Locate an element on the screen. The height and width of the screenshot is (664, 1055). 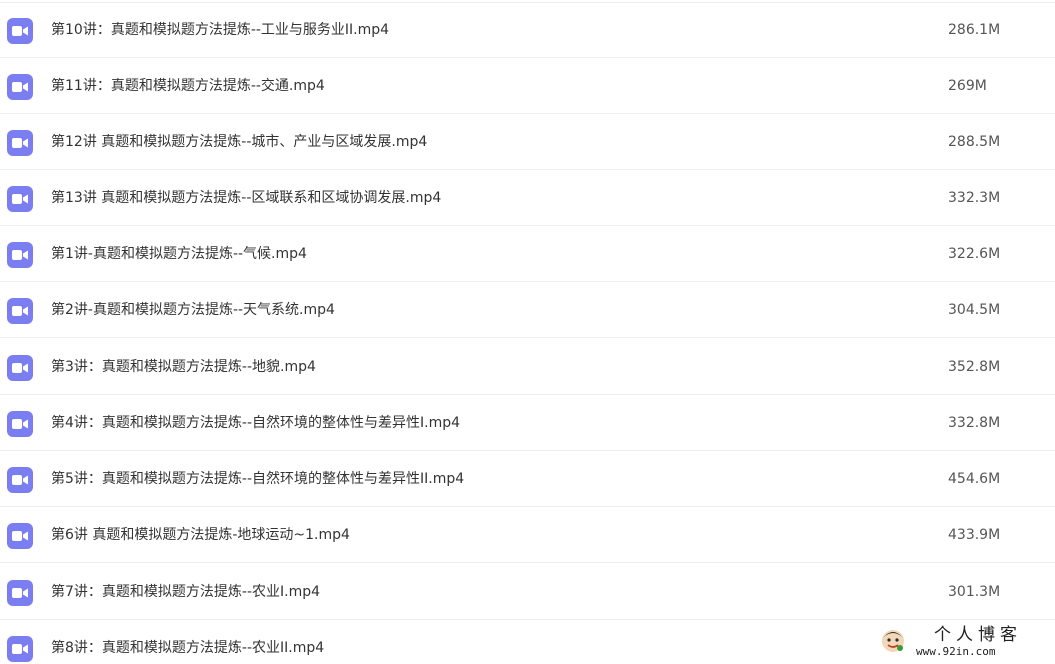
file-size: 332.8M is located at coordinates (974, 423).